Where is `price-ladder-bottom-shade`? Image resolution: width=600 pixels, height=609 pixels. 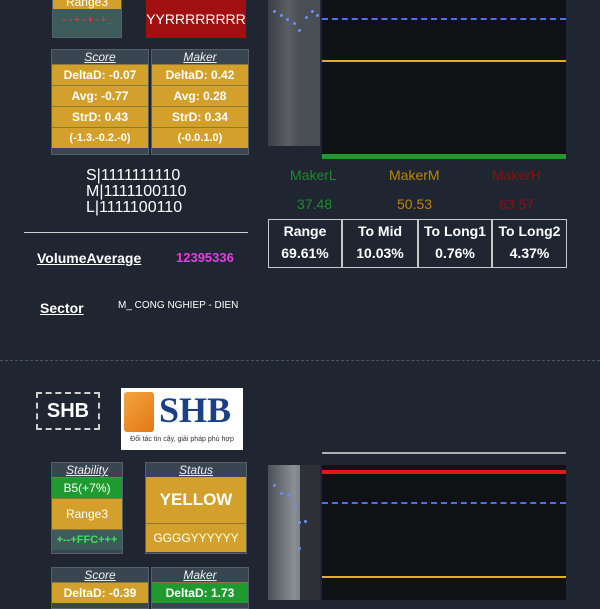 price-ladder-bottom-shade is located at coordinates (310, 532).